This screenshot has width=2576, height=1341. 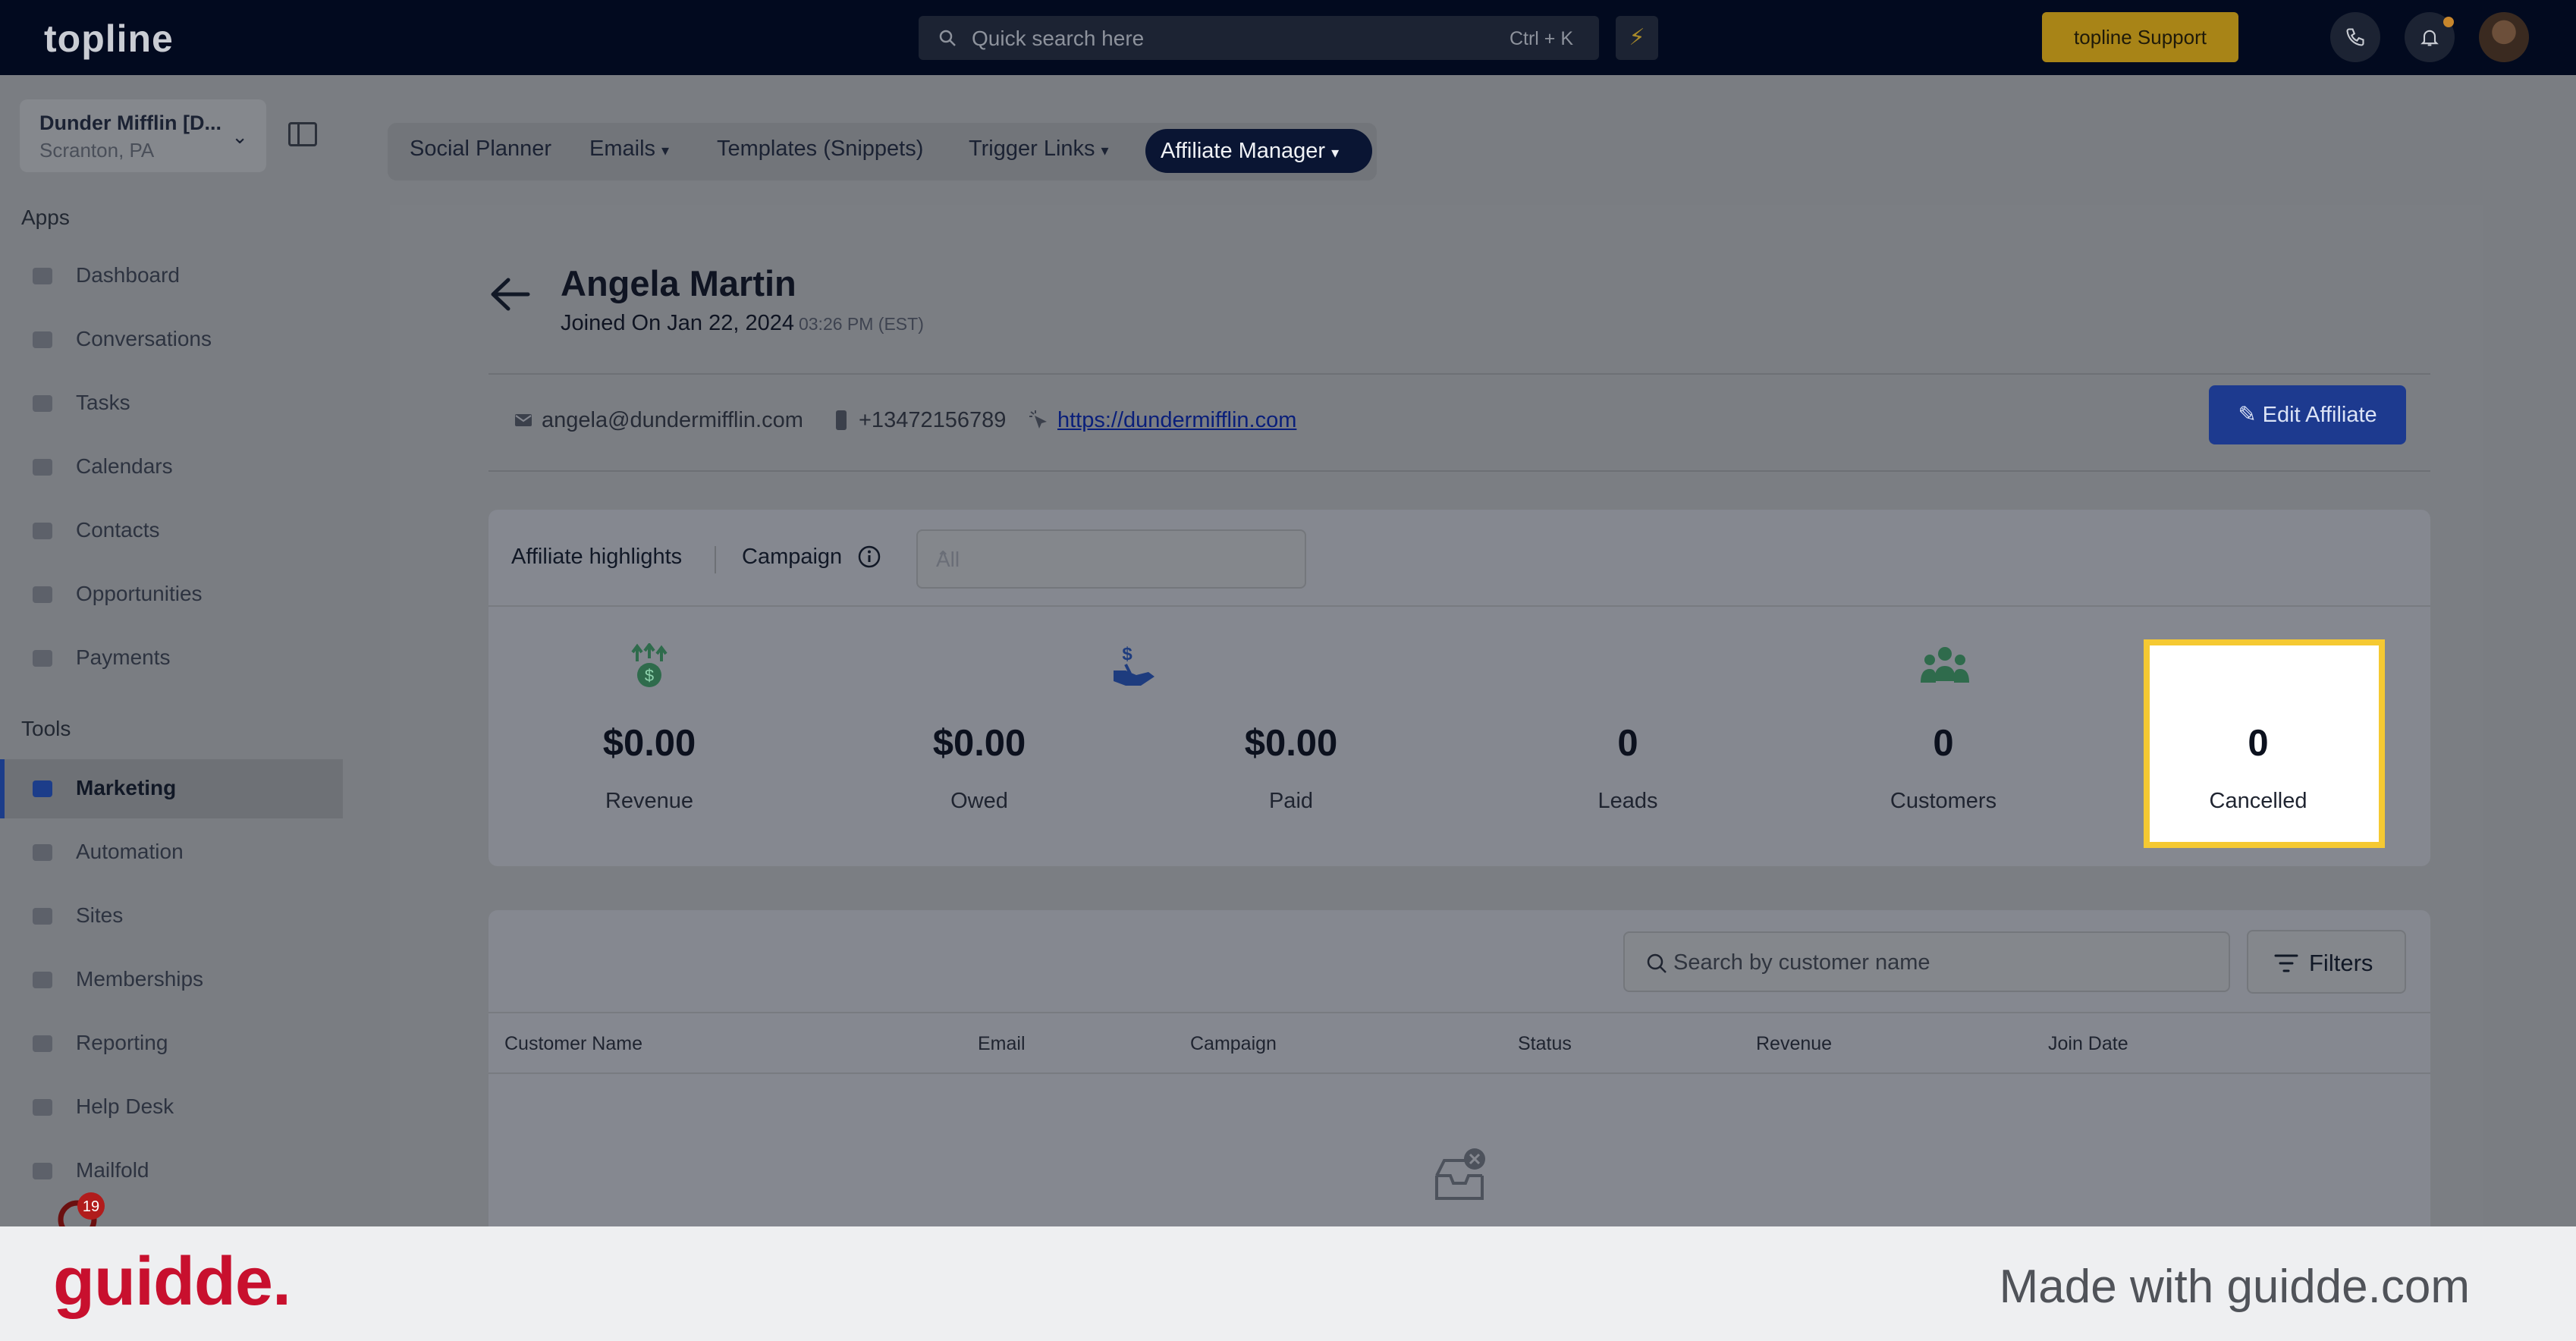 What do you see at coordinates (97, 150) in the screenshot?
I see `location-city: Scranton, PA` at bounding box center [97, 150].